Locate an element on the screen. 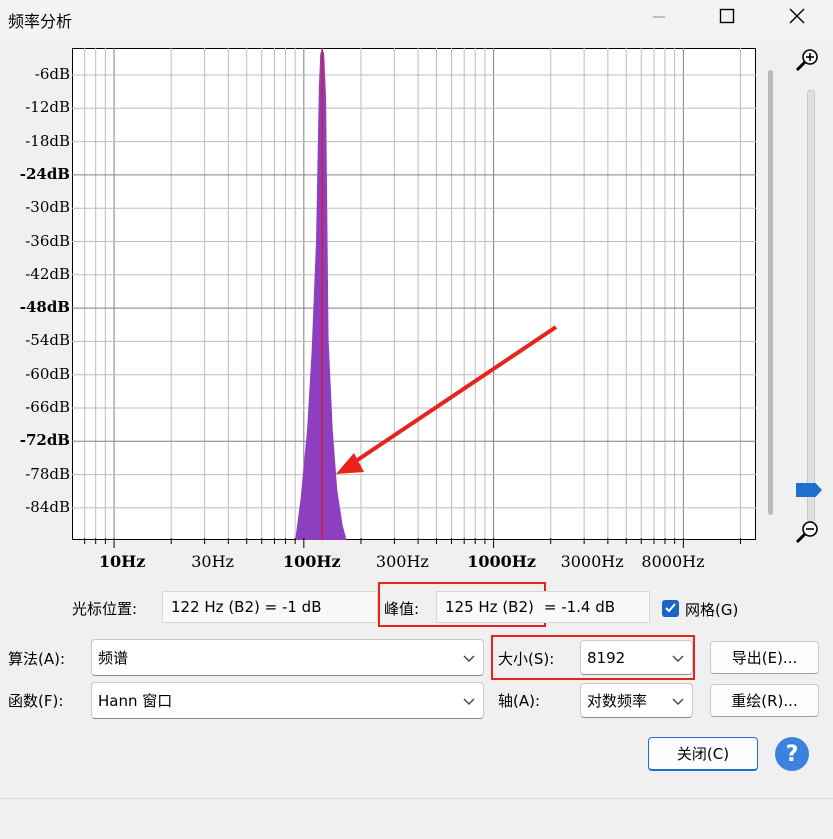 The height and width of the screenshot is (839, 833). x-axis-label: 1000Hz is located at coordinates (501, 561).